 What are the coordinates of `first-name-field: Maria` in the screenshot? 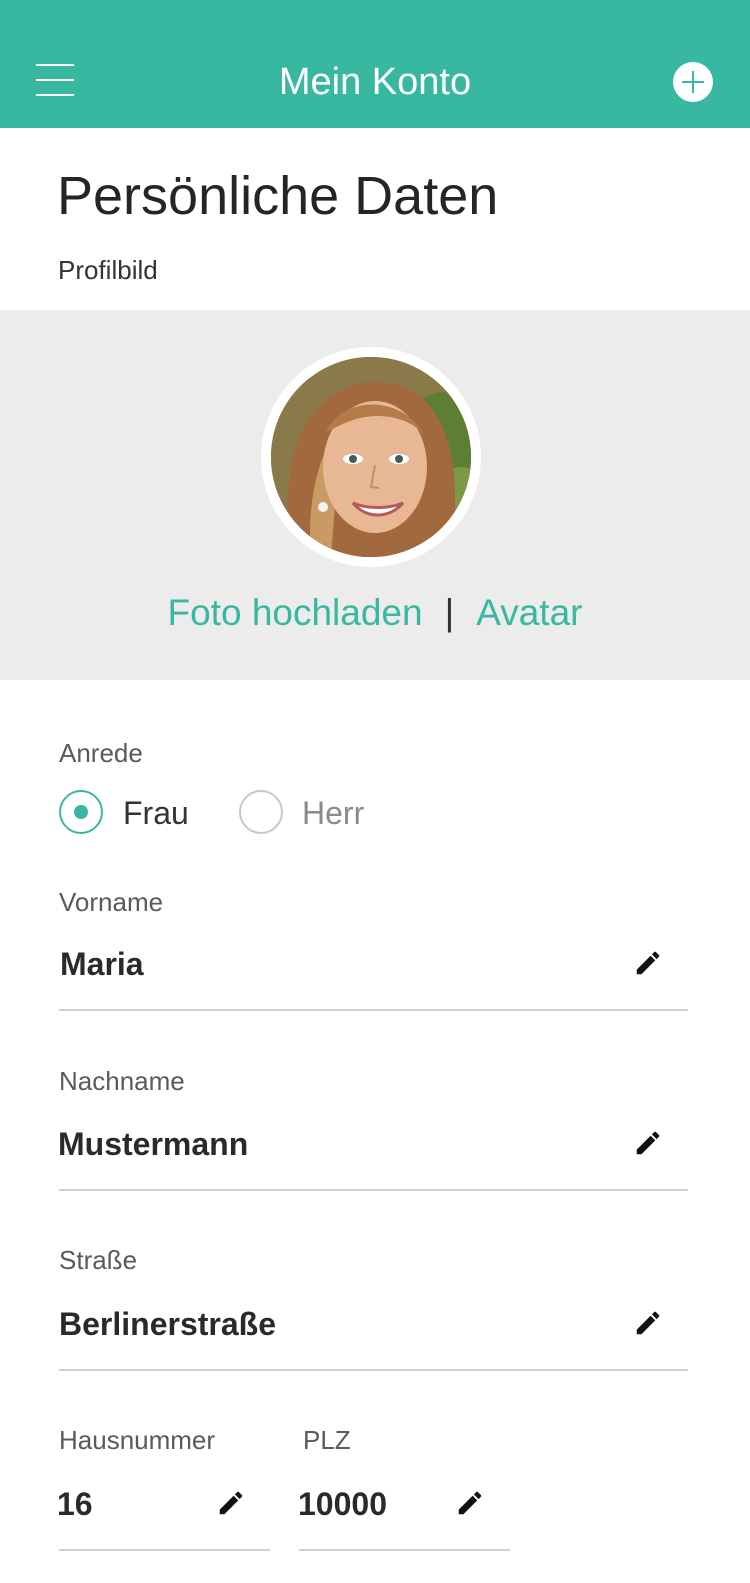 It's located at (102, 964).